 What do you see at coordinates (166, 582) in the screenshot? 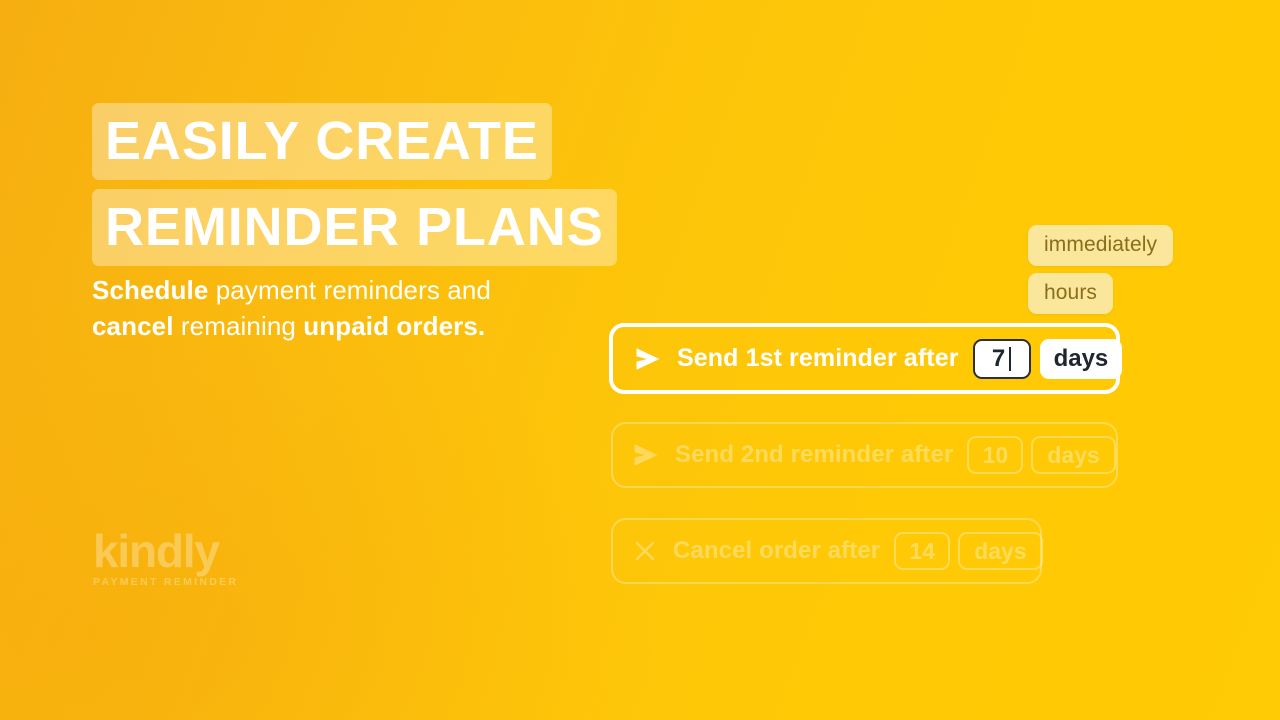
I see `logo-tagline: PAYMENT REMINDER` at bounding box center [166, 582].